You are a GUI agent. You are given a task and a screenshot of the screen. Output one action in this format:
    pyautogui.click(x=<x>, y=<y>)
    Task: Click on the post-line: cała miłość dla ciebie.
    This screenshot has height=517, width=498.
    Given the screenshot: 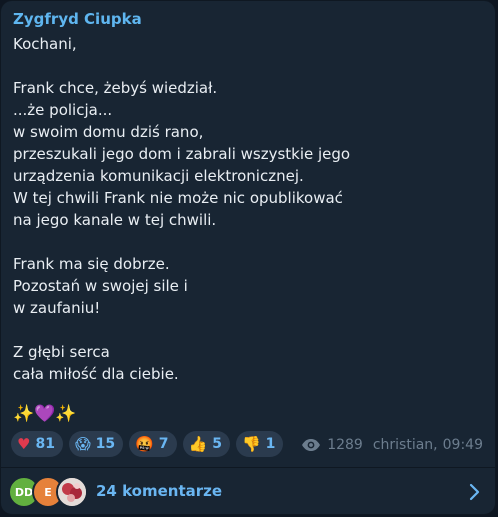 What is the action you would take?
    pyautogui.click(x=96, y=374)
    